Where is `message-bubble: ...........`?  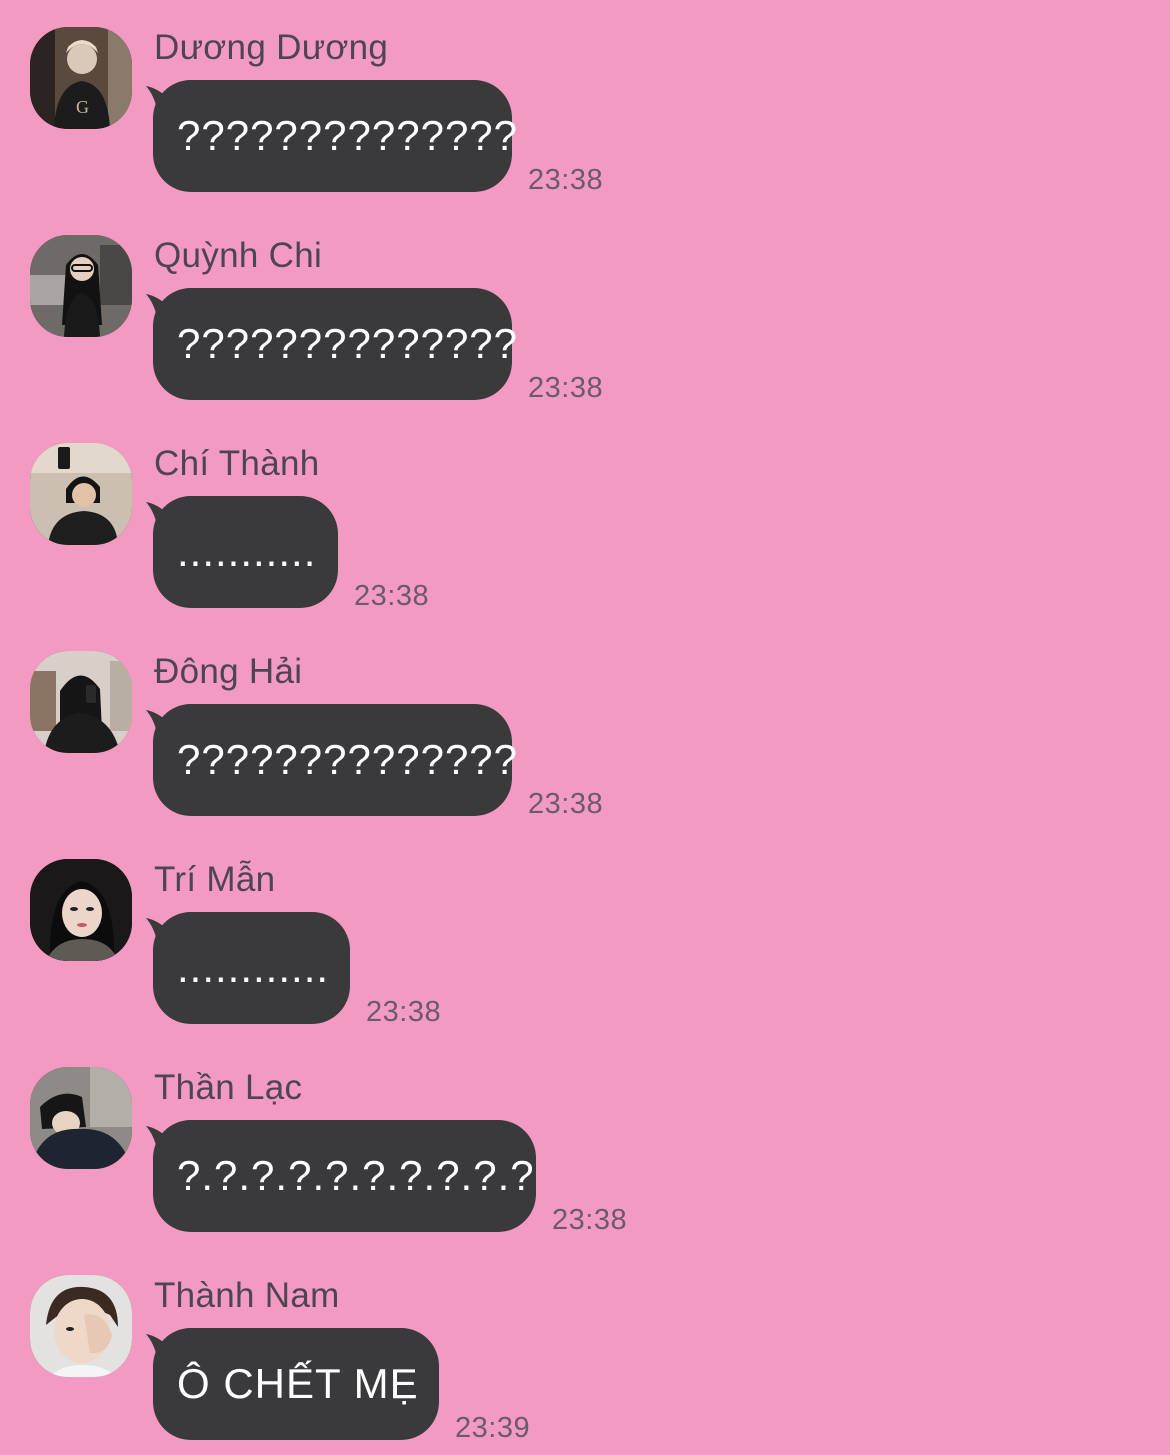
message-bubble: ........... is located at coordinates (245, 552).